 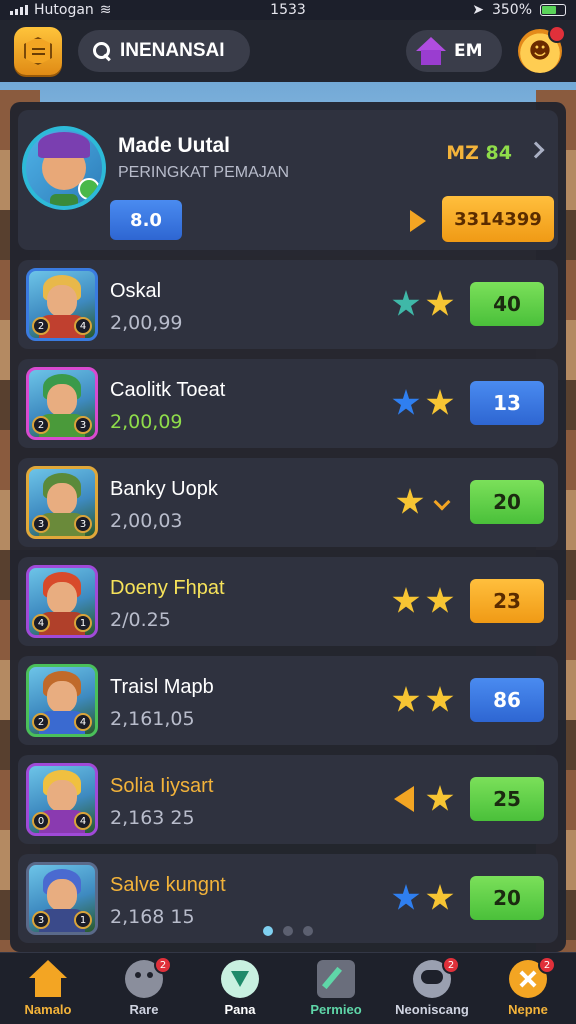 I want to click on menu-icon, so click(x=38, y=51).